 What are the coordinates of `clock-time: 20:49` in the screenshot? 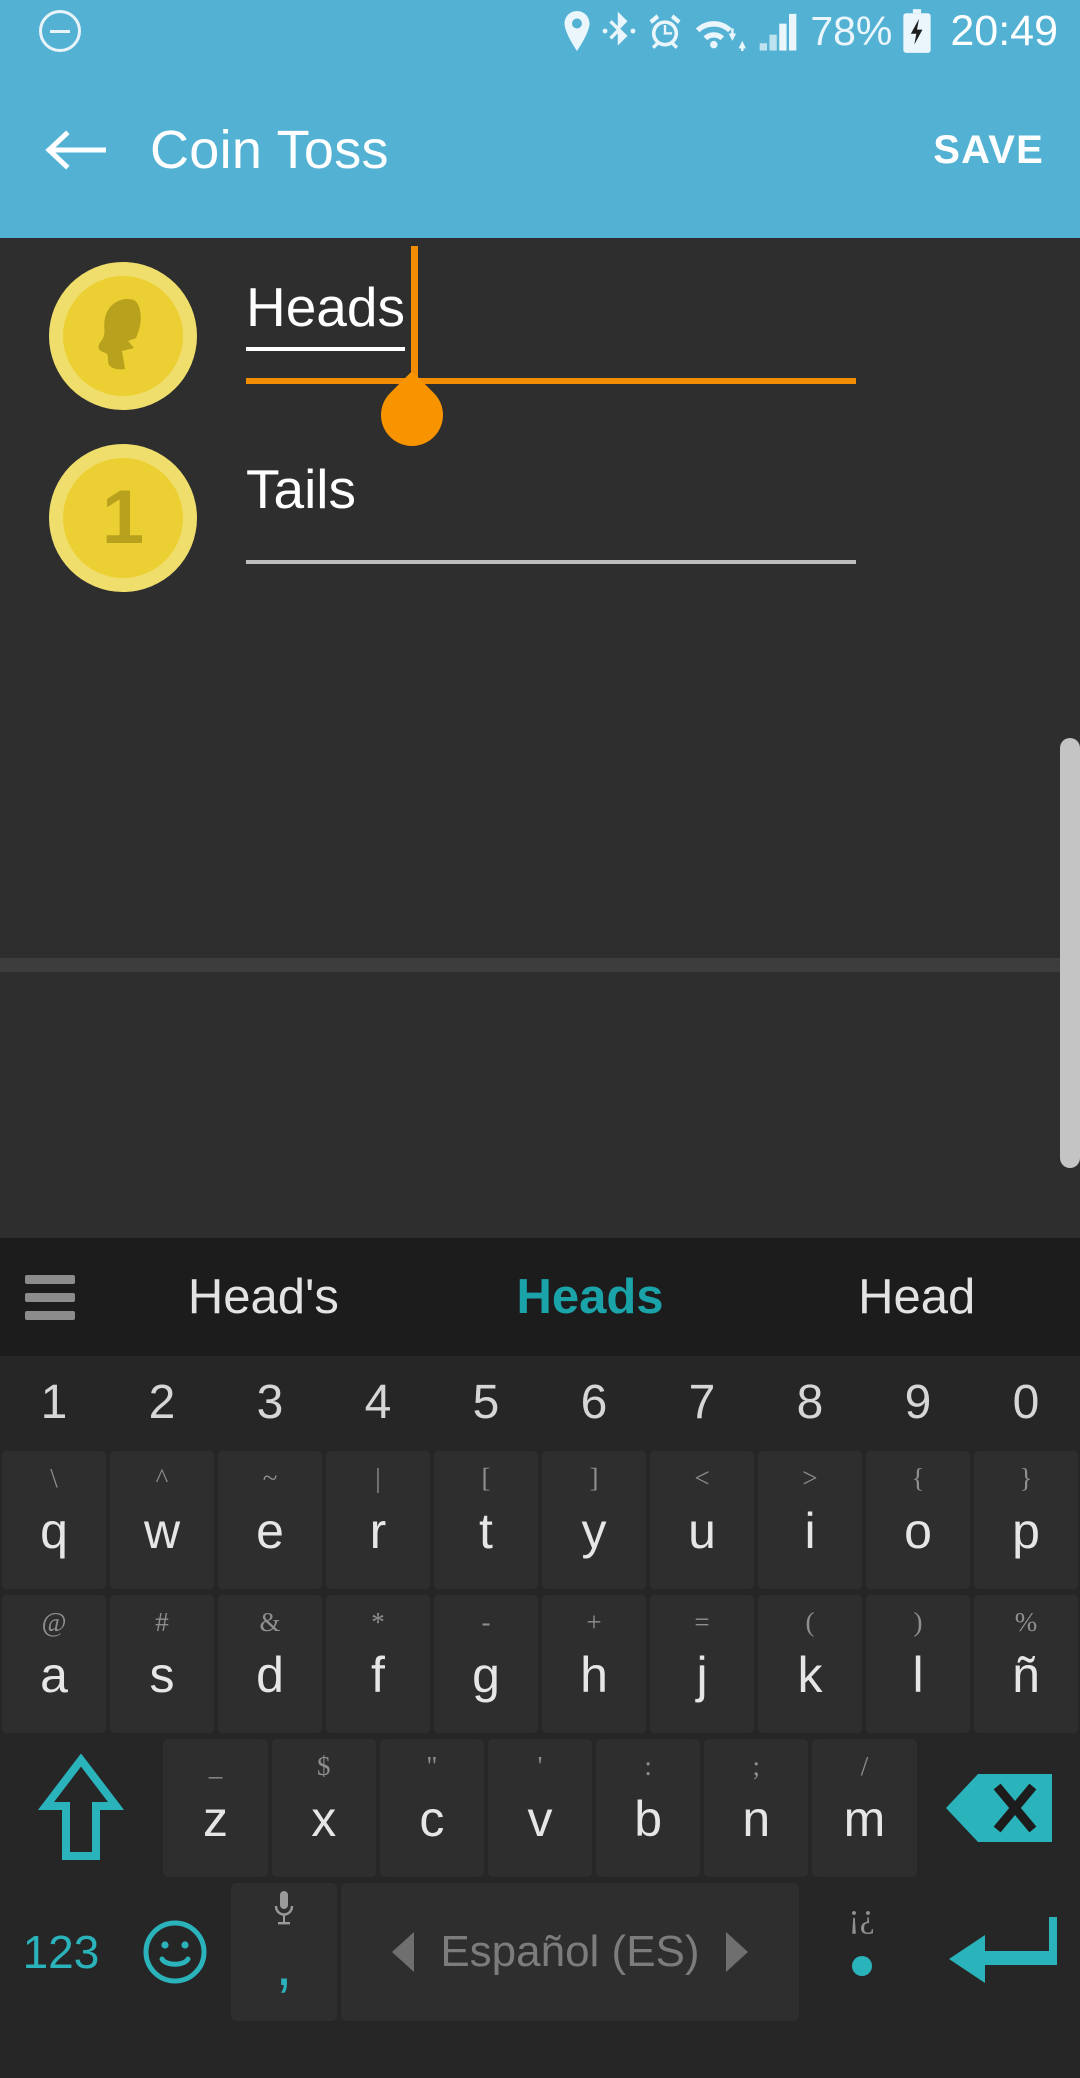 It's located at (1004, 30).